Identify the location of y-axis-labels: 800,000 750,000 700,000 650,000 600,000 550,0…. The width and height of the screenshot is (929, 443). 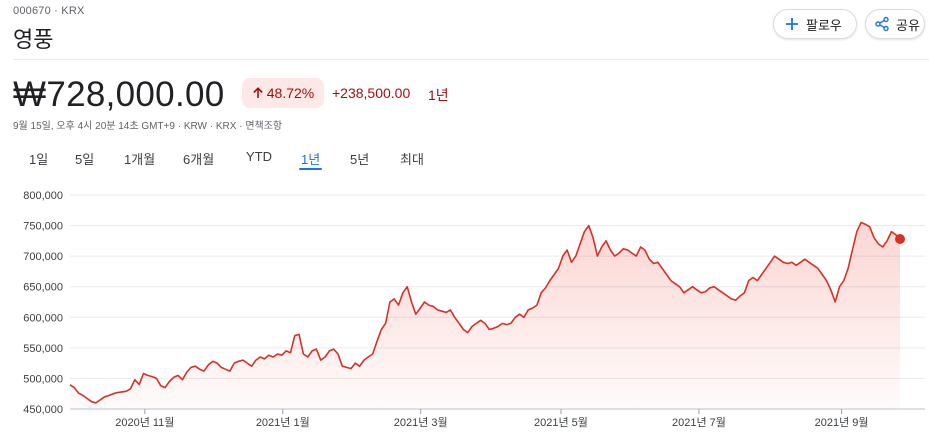
(43, 303).